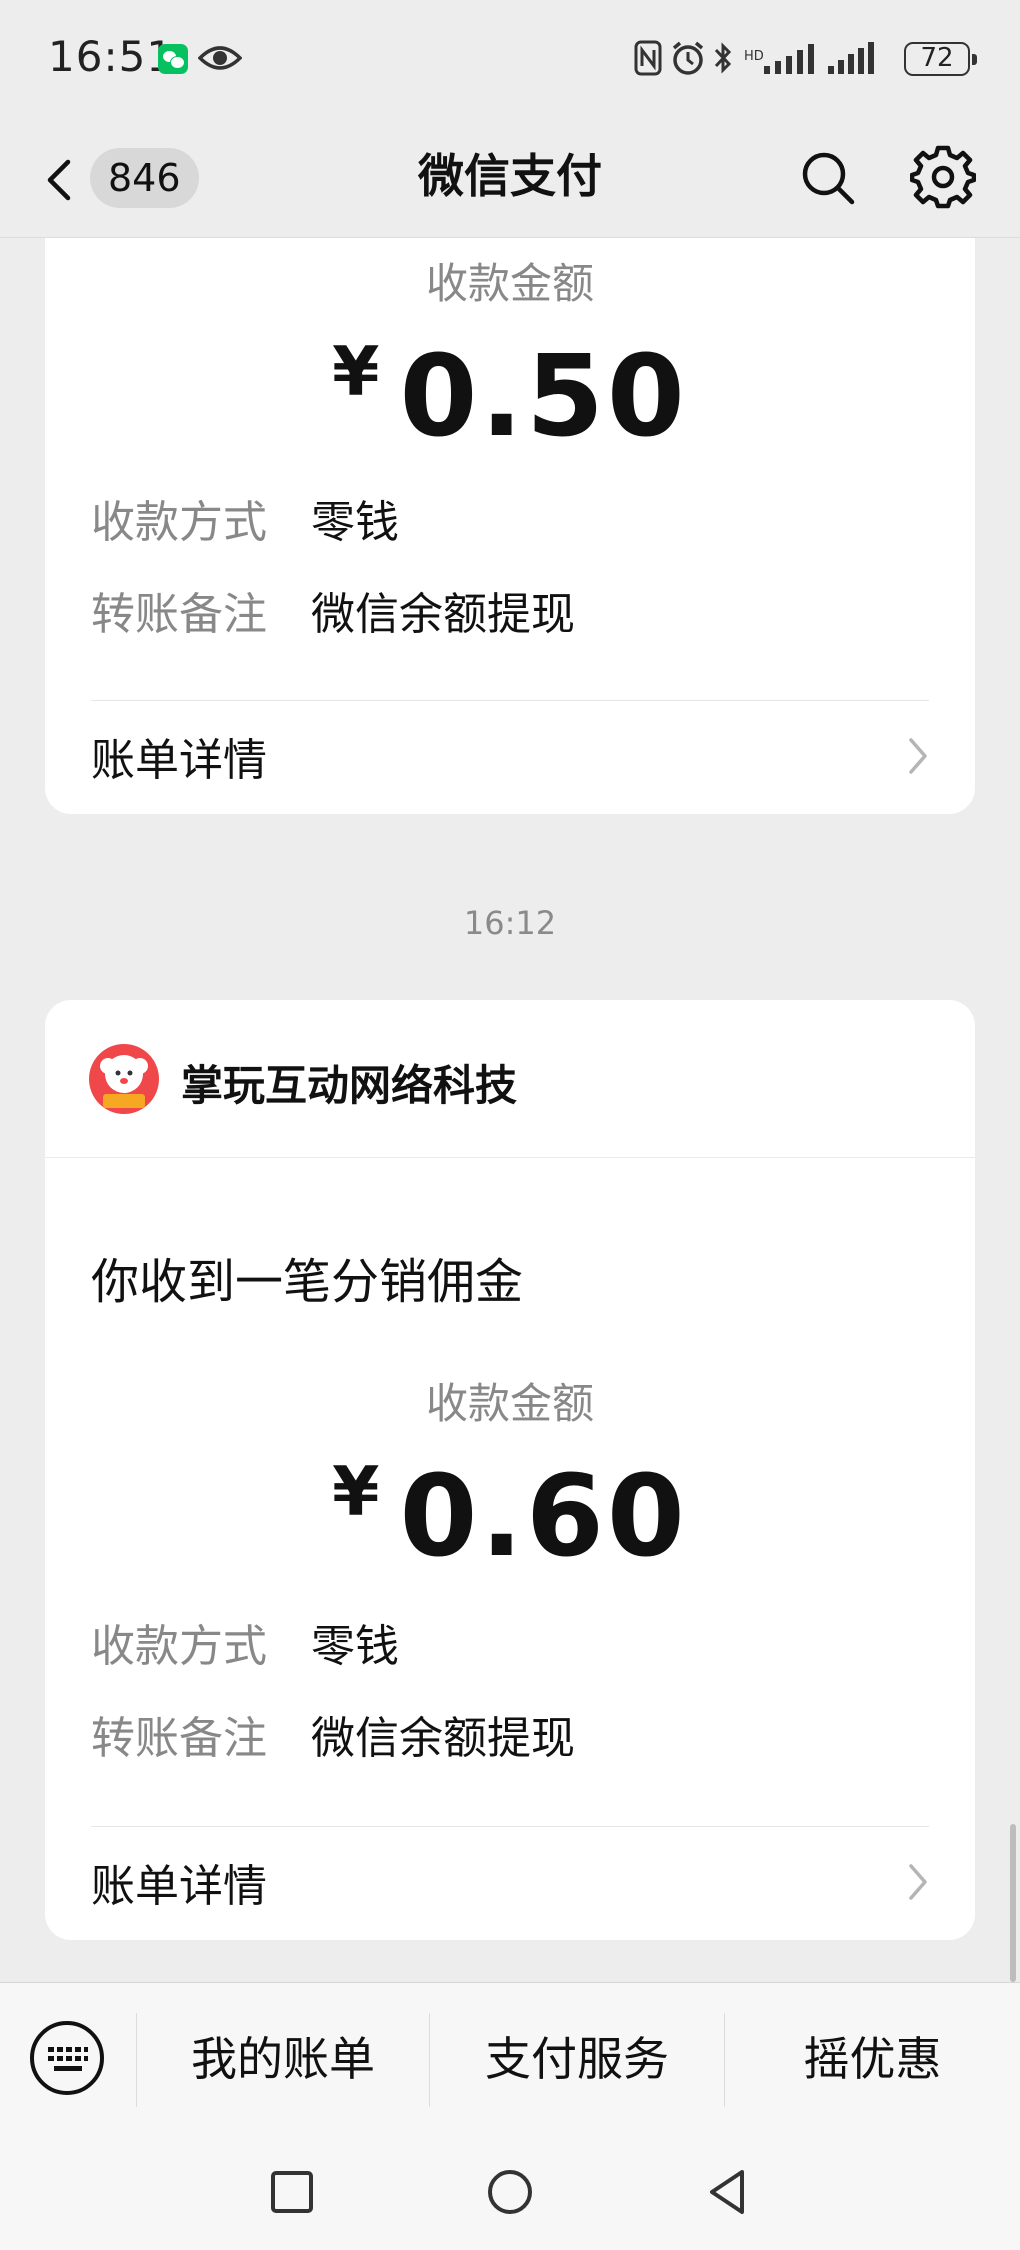 The width and height of the screenshot is (1020, 2250). What do you see at coordinates (872, 2059) in the screenshot?
I see `menu-item-shake-deals: 摇优惠` at bounding box center [872, 2059].